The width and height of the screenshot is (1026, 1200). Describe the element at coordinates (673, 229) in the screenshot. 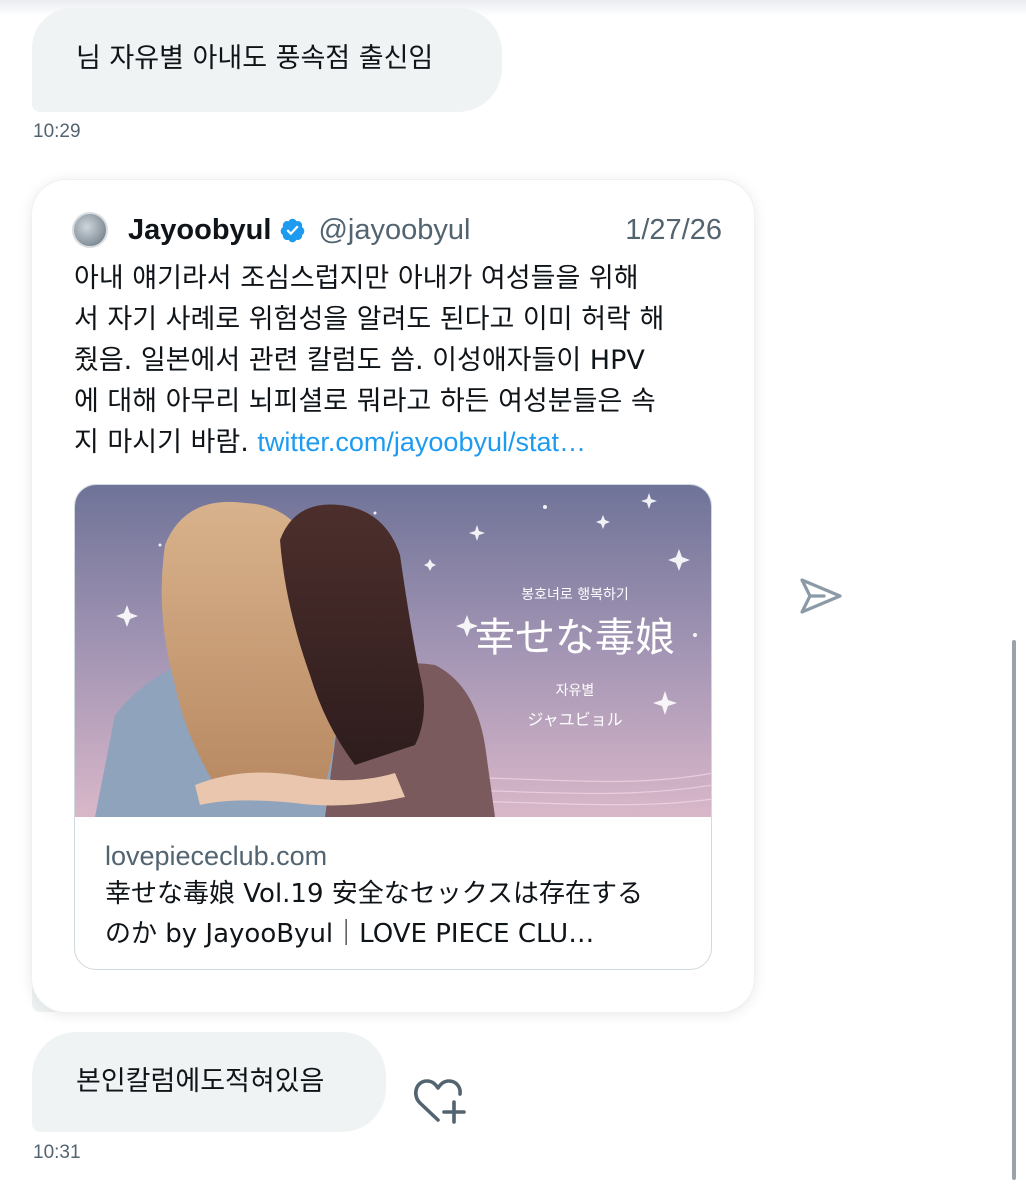

I see `tweet-date: 1/27/26` at that location.